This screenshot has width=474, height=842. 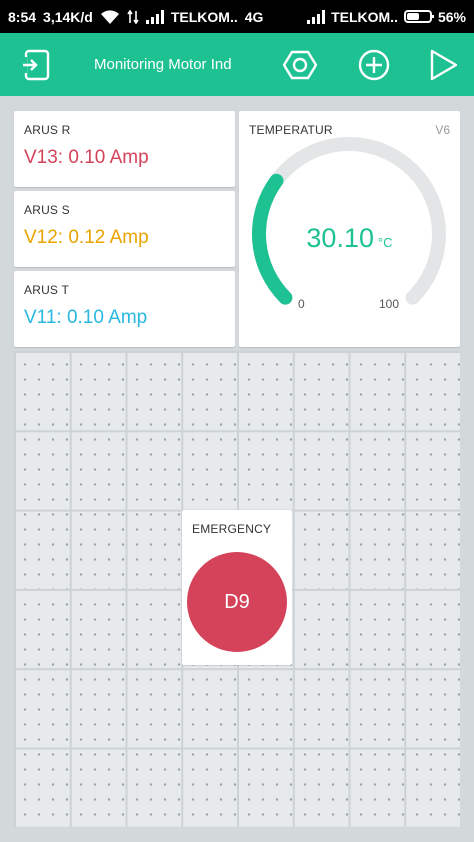 I want to click on status-time: 8:54, so click(x=22, y=16).